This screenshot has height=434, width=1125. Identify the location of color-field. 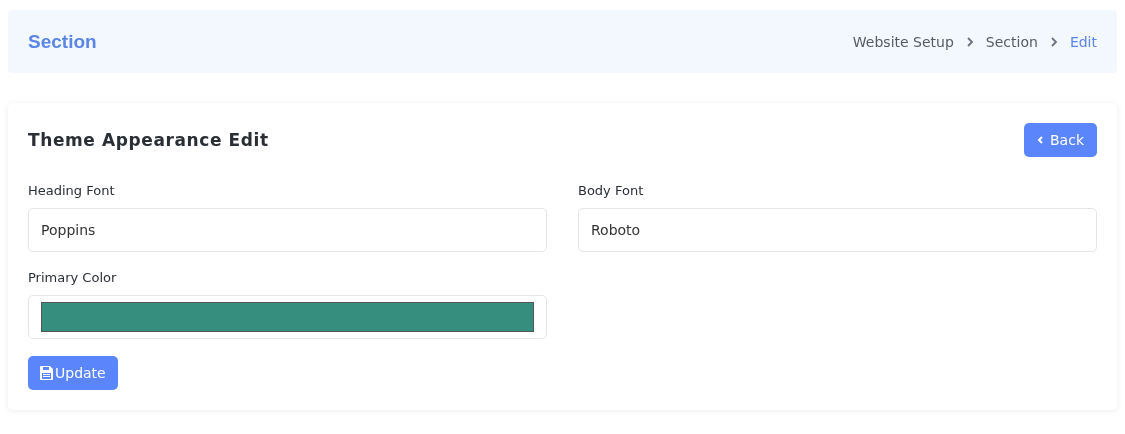
(287, 317).